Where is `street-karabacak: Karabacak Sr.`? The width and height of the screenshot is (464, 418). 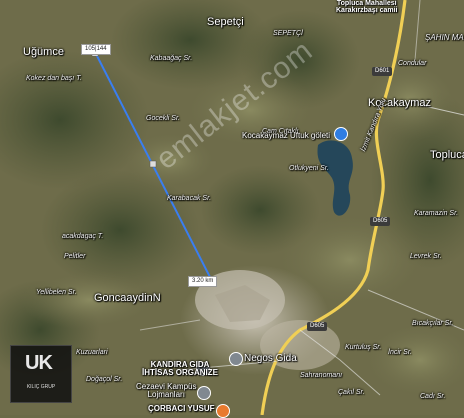
street-karabacak: Karabacak Sr. is located at coordinates (189, 198).